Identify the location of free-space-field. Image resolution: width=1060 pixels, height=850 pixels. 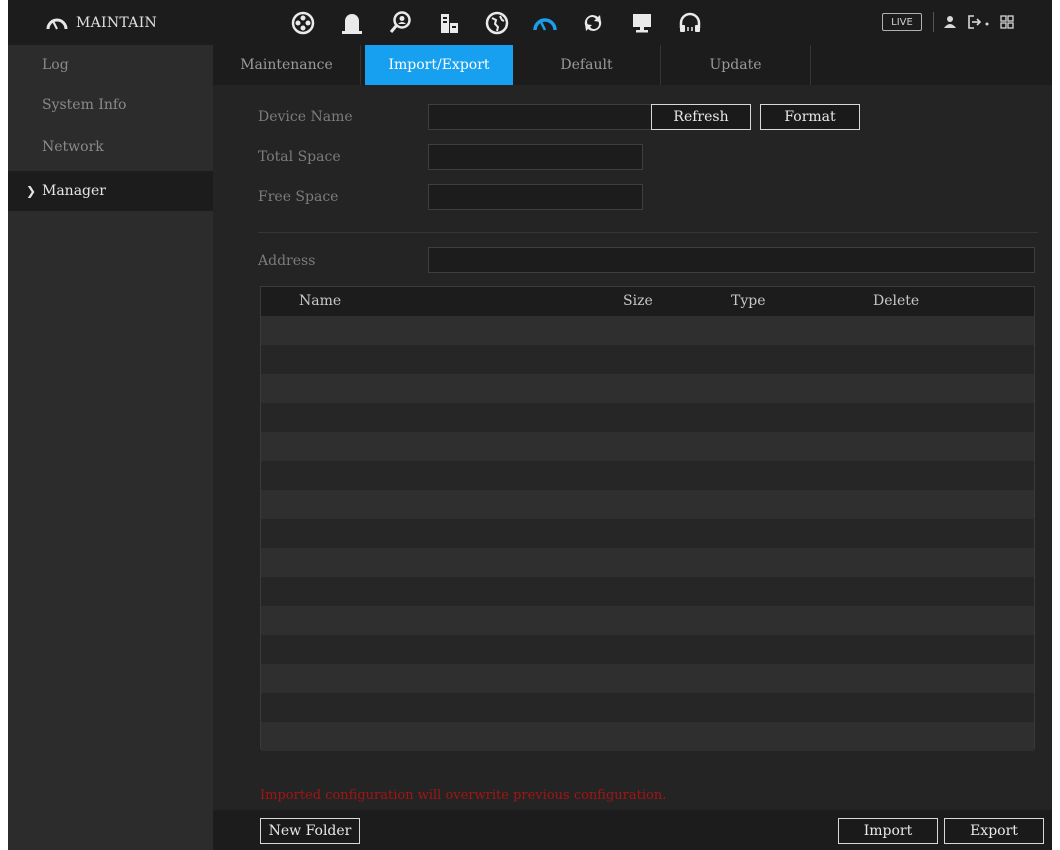
(535, 197).